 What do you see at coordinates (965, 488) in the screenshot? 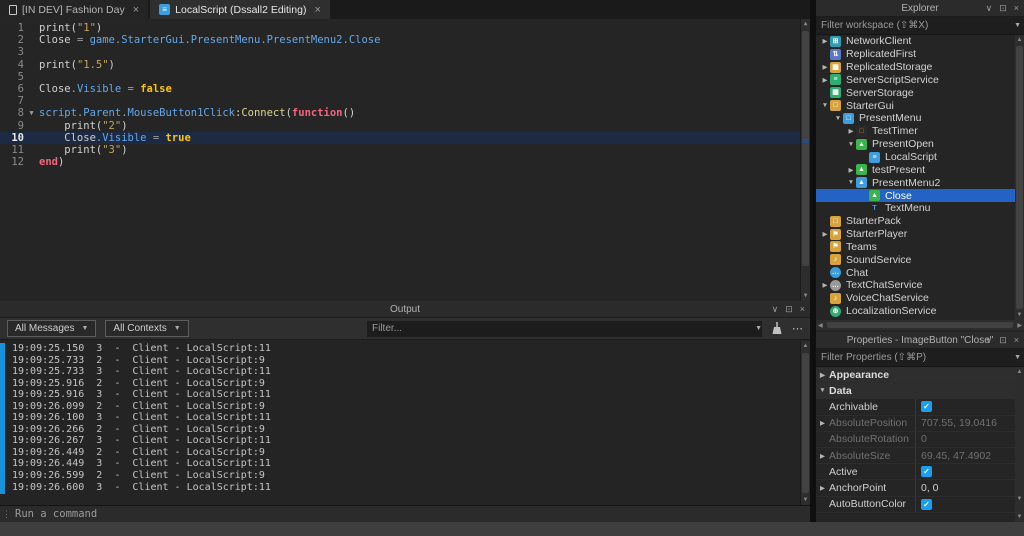
I see `property-value: 0, 0` at bounding box center [965, 488].